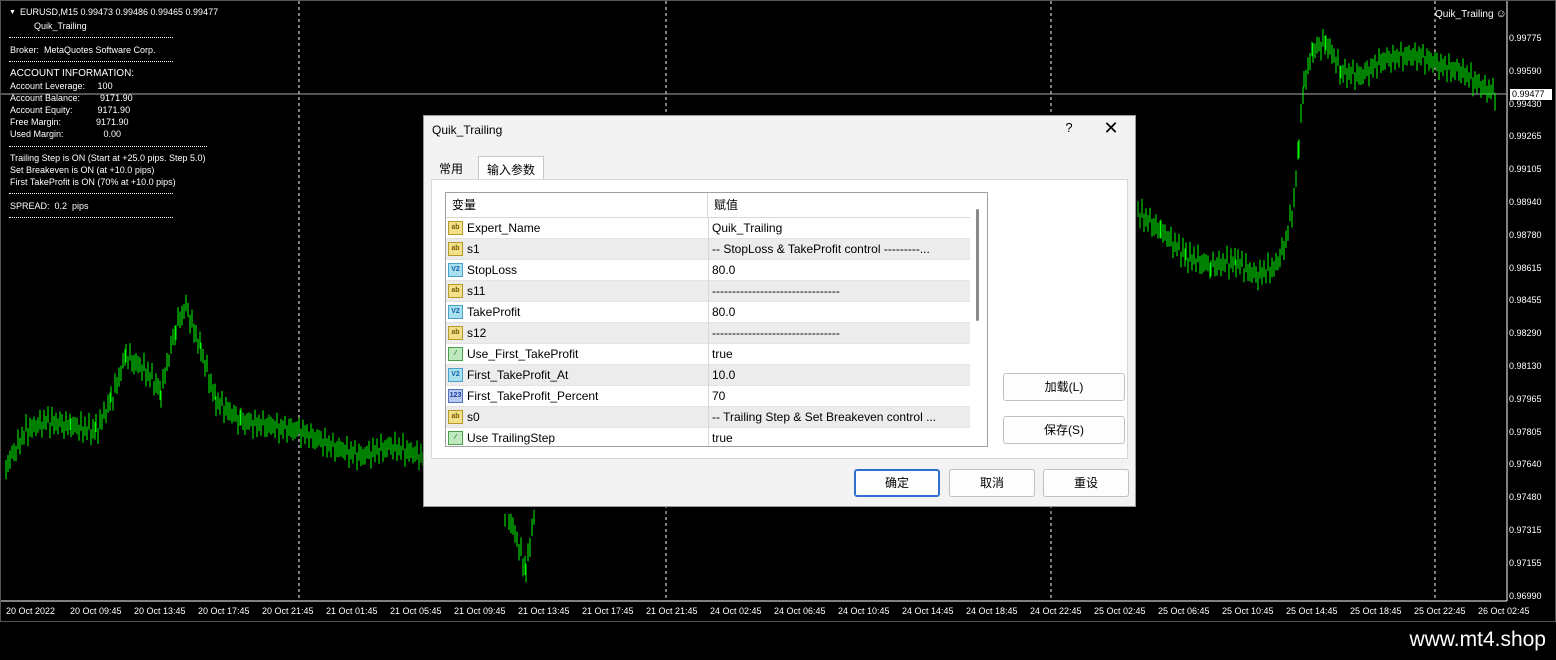 This screenshot has width=1556, height=660. What do you see at coordinates (1056, 611) in the screenshot?
I see `time-tick-label: 24 Oct 22:45` at bounding box center [1056, 611].